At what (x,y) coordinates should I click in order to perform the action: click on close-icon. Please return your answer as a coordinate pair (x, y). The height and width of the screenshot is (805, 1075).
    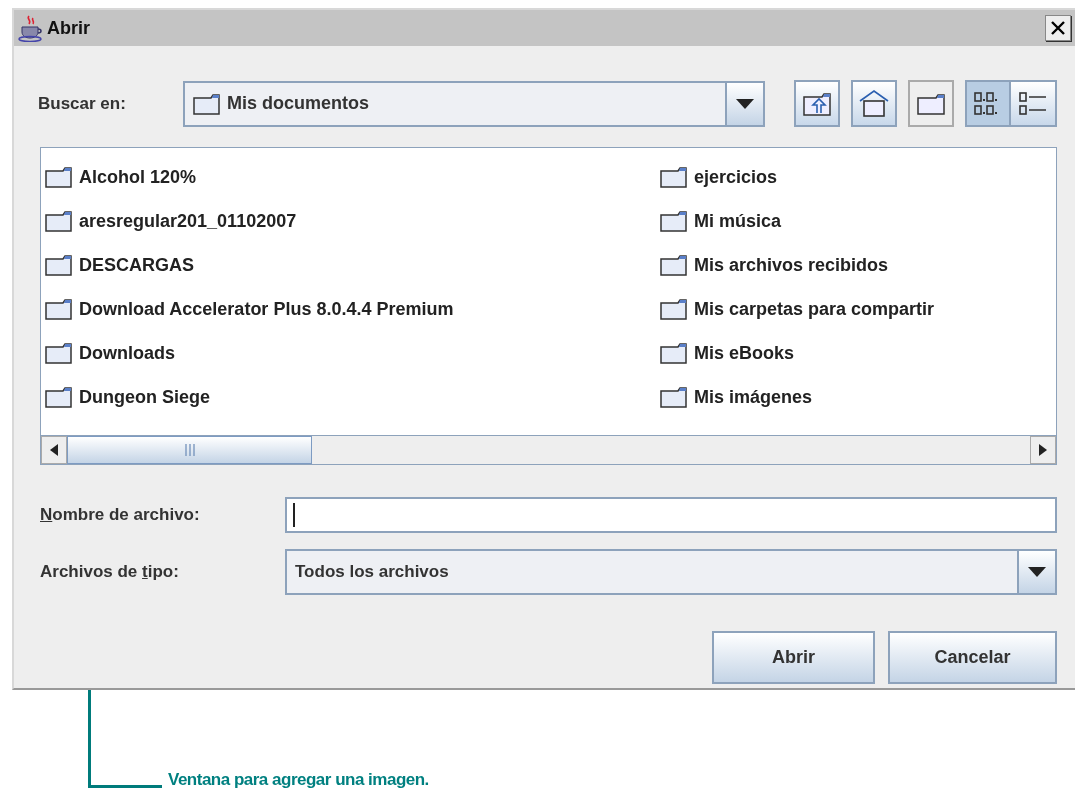
    Looking at the image, I should click on (1058, 28).